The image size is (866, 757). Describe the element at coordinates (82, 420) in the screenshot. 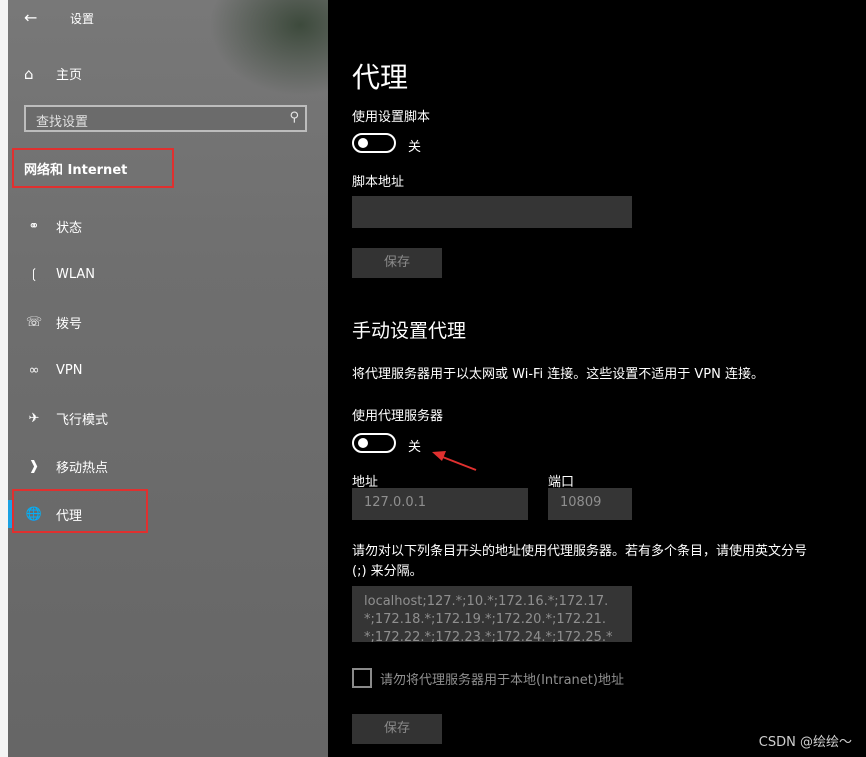

I see `sidebar-item-label: 飞行模式` at that location.